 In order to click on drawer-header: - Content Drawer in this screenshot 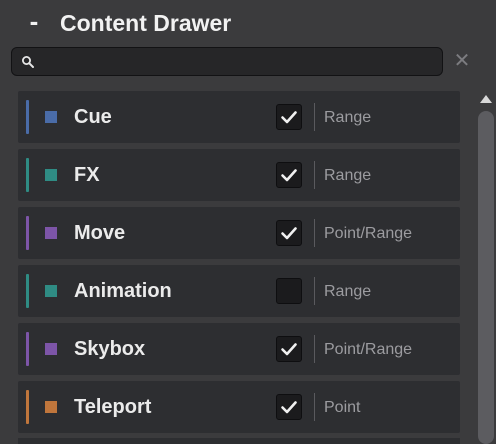, I will do `click(248, 23)`.